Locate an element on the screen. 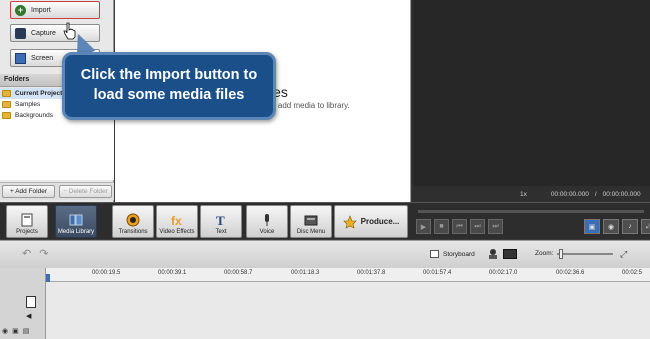  microphone-icon is located at coordinates (267, 220).